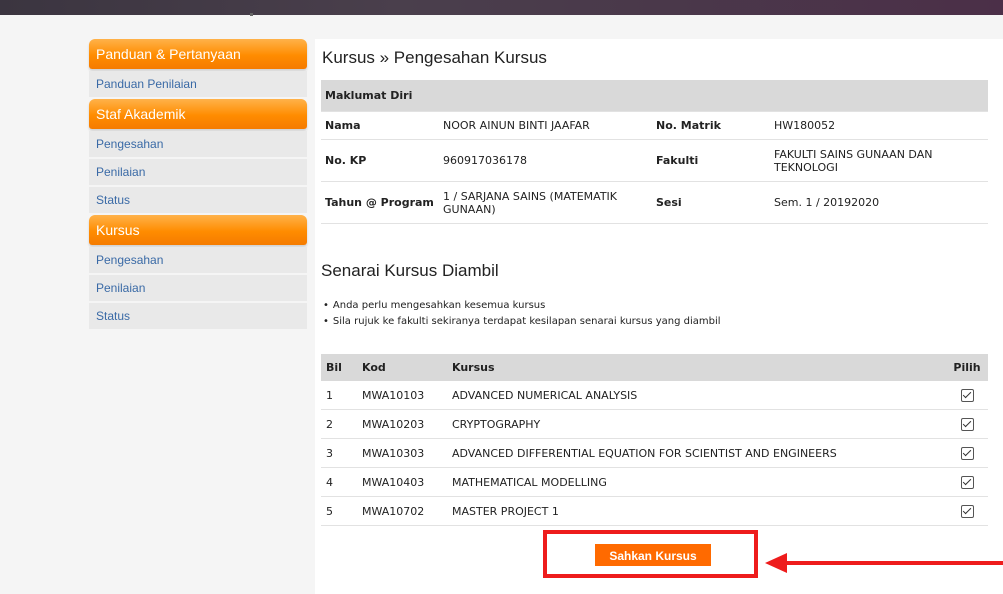 The image size is (1003, 594). Describe the element at coordinates (402, 453) in the screenshot. I see `cell-kod: MWA10303` at that location.